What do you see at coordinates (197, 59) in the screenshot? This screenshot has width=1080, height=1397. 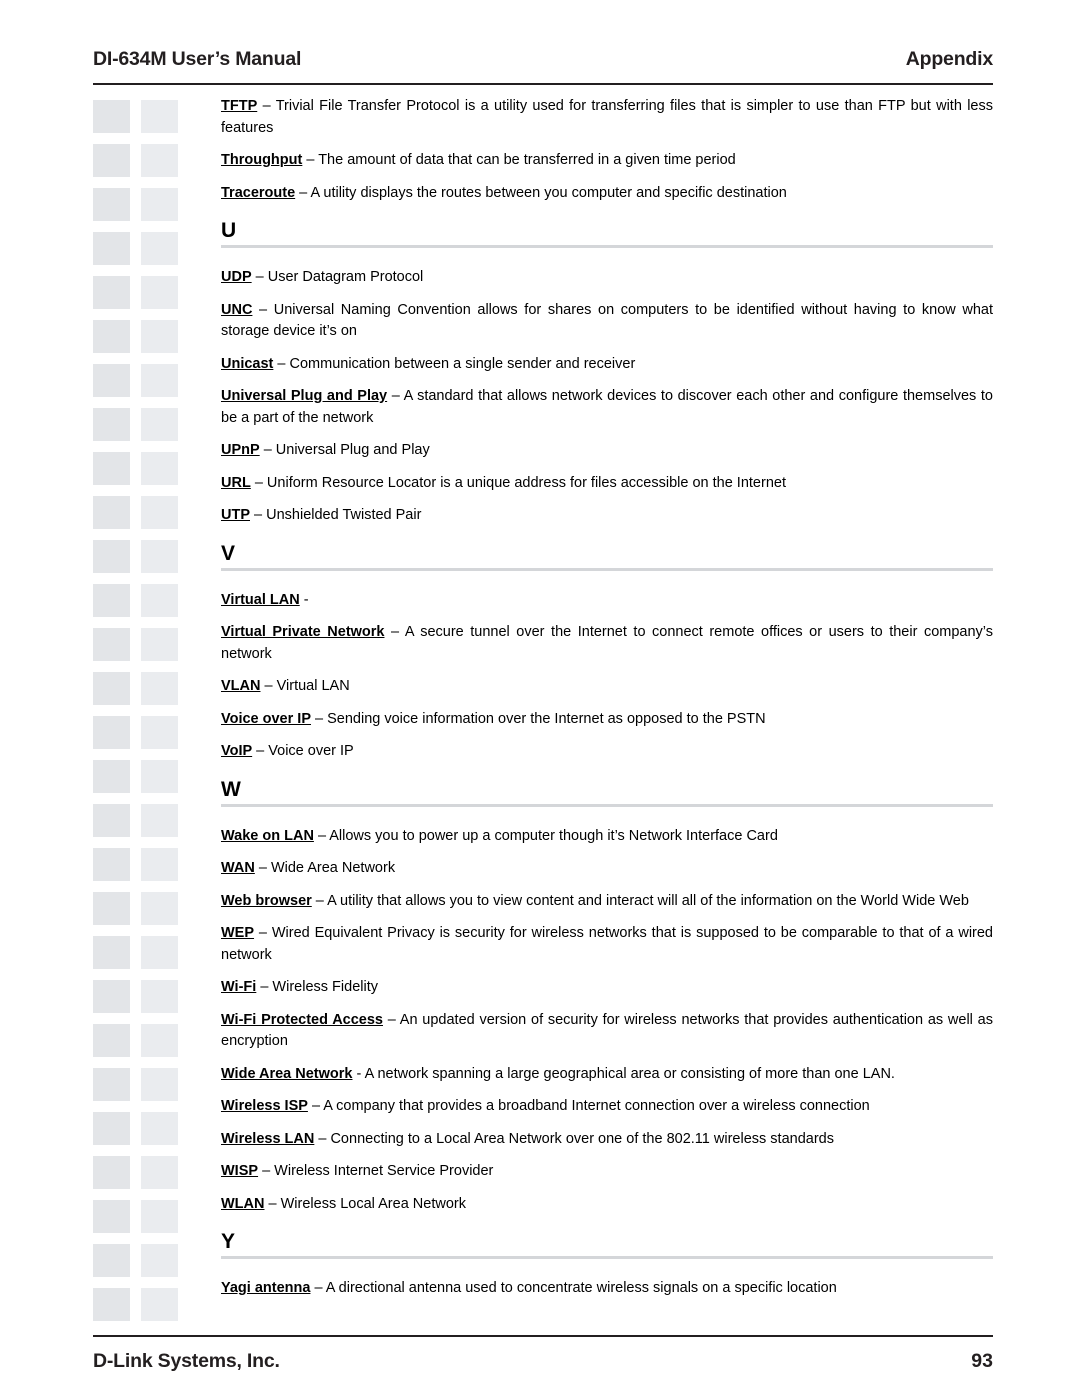 I see `manual-title: DI-634M User’s Manual` at bounding box center [197, 59].